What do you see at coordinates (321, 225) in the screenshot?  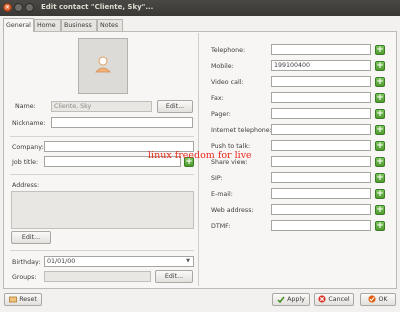 I see `dtmf-field` at bounding box center [321, 225].